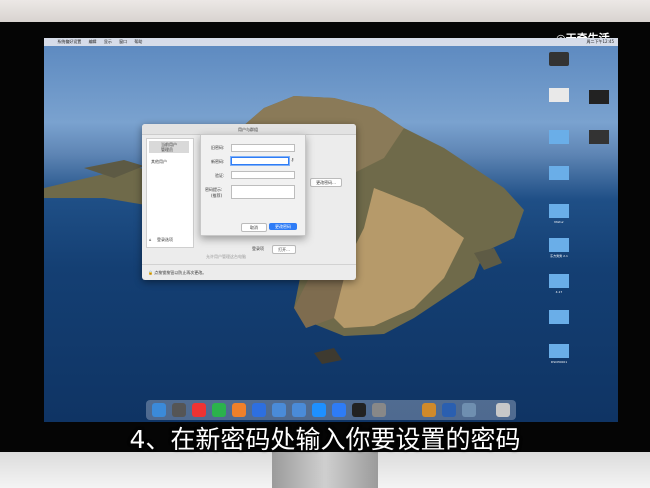 The height and width of the screenshot is (488, 650). What do you see at coordinates (138, 42) in the screenshot?
I see `menu-item-help: 帮助` at bounding box center [138, 42].